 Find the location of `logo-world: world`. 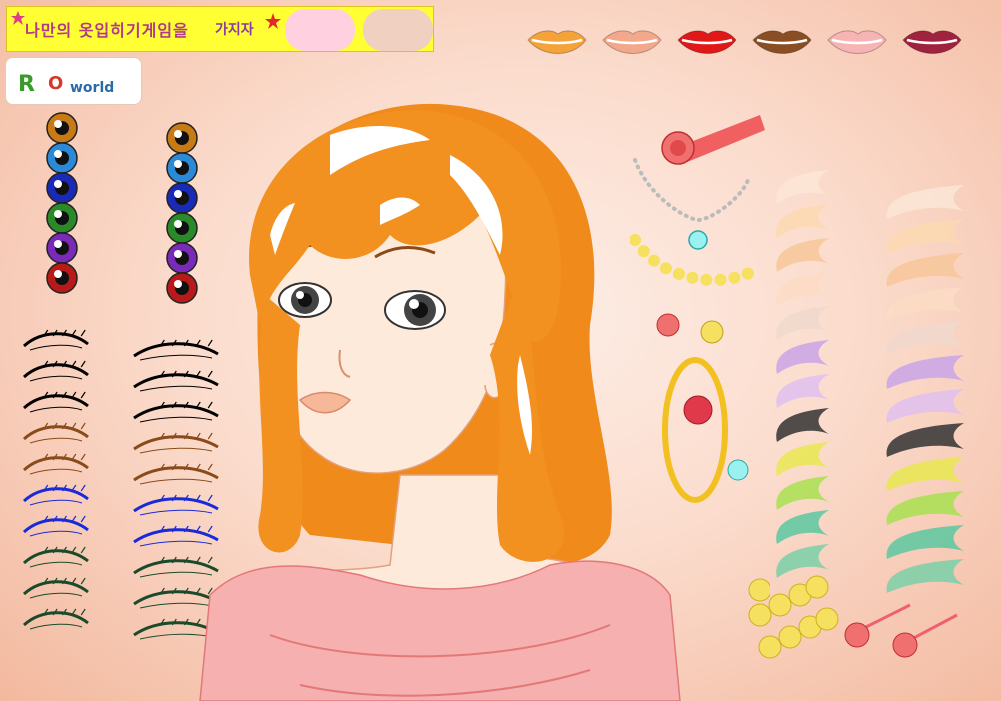

logo-world: world is located at coordinates (92, 88).